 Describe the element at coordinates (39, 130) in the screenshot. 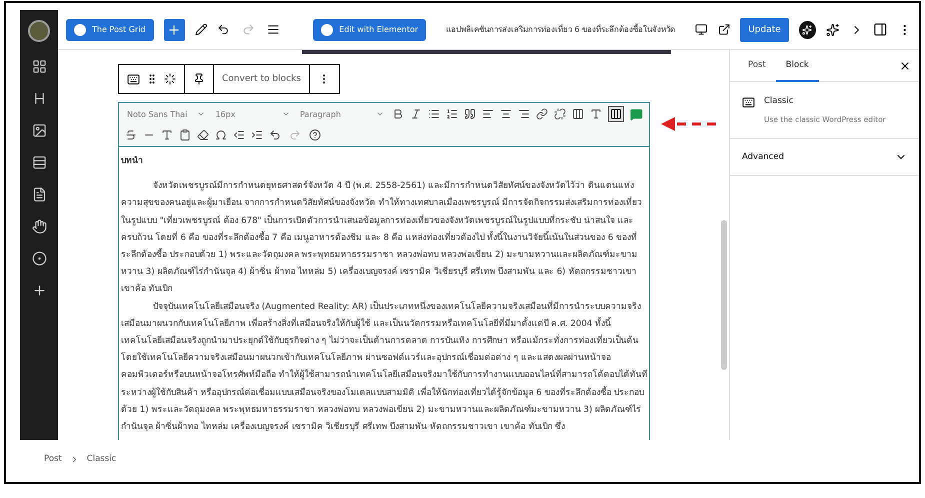

I see `image-icon` at that location.